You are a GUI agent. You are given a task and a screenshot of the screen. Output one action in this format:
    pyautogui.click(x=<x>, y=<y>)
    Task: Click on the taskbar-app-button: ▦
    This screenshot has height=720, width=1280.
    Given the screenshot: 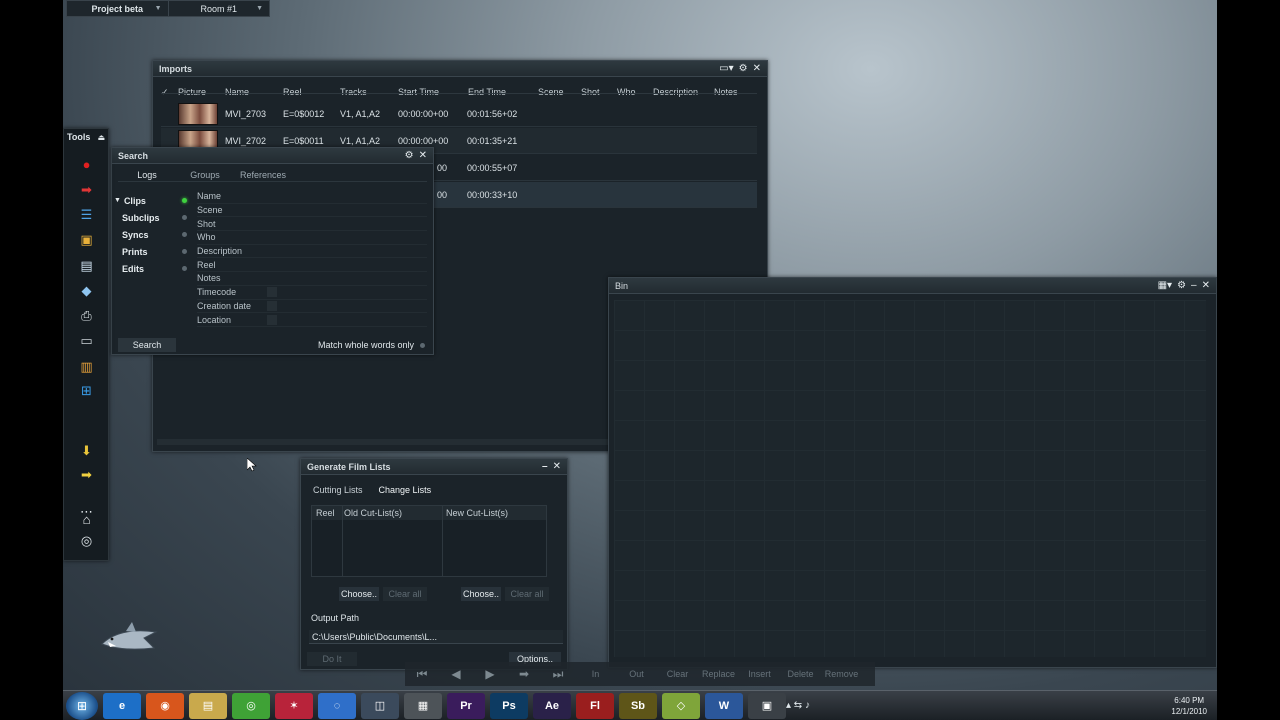 What is the action you would take?
    pyautogui.click(x=423, y=705)
    